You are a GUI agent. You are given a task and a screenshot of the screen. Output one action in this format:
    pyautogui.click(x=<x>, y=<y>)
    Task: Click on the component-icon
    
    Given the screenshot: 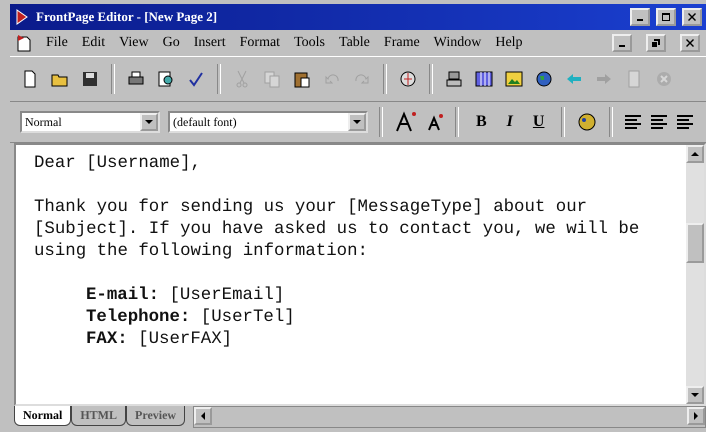 What is the action you would take?
    pyautogui.click(x=408, y=79)
    